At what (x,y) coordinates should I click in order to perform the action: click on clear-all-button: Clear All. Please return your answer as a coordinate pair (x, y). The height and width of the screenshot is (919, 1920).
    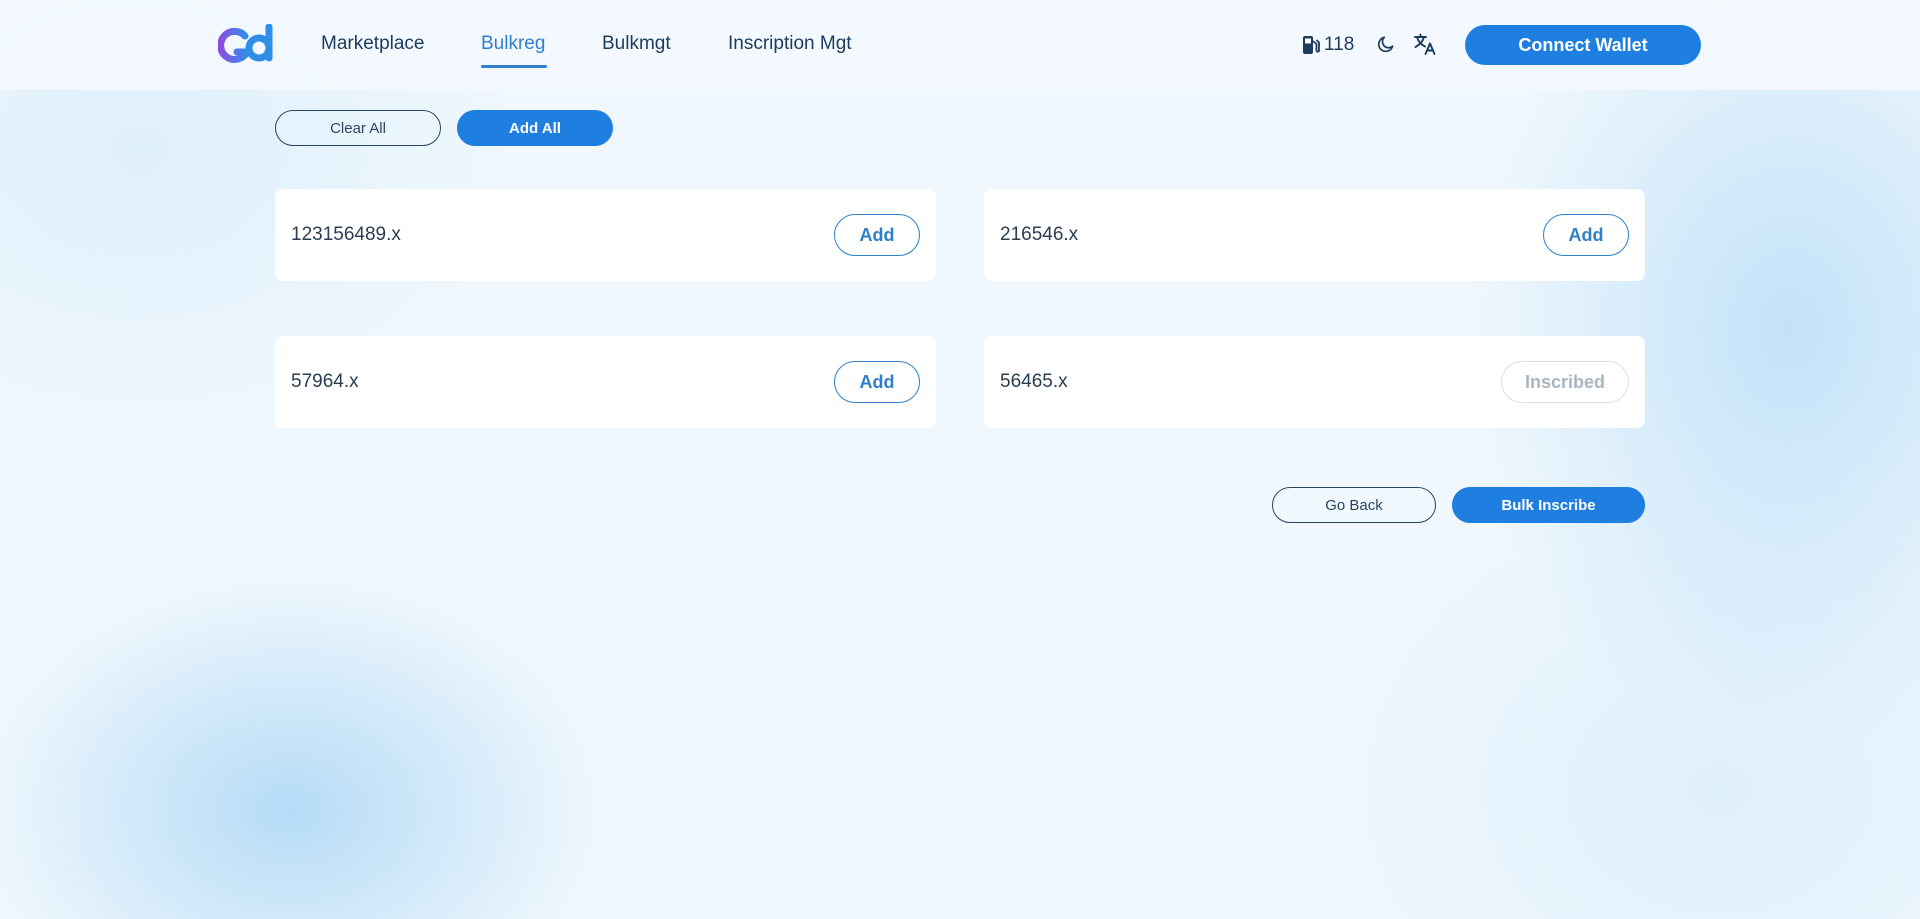
    Looking at the image, I should click on (358, 128).